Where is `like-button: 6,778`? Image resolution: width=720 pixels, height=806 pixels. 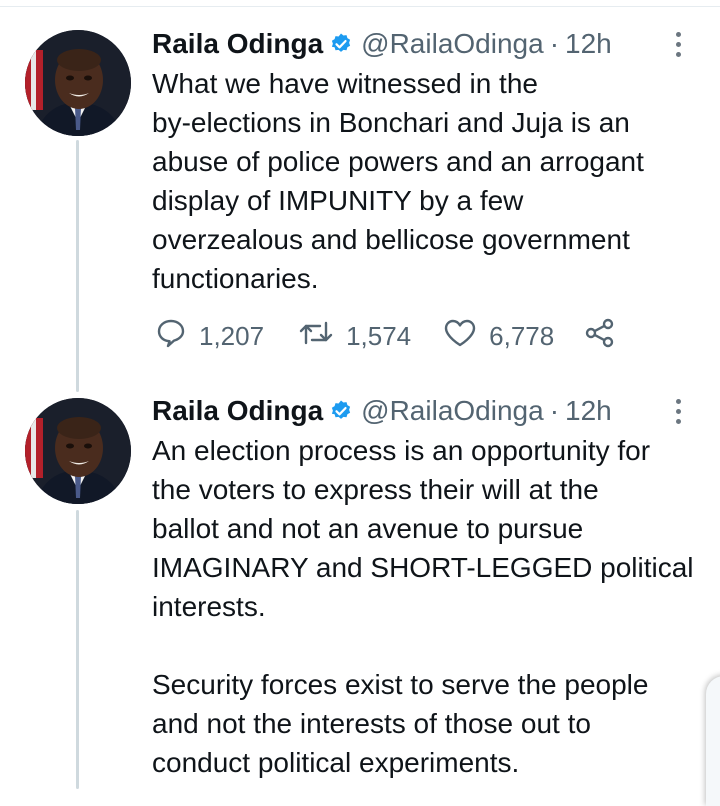 like-button: 6,778 is located at coordinates (498, 336).